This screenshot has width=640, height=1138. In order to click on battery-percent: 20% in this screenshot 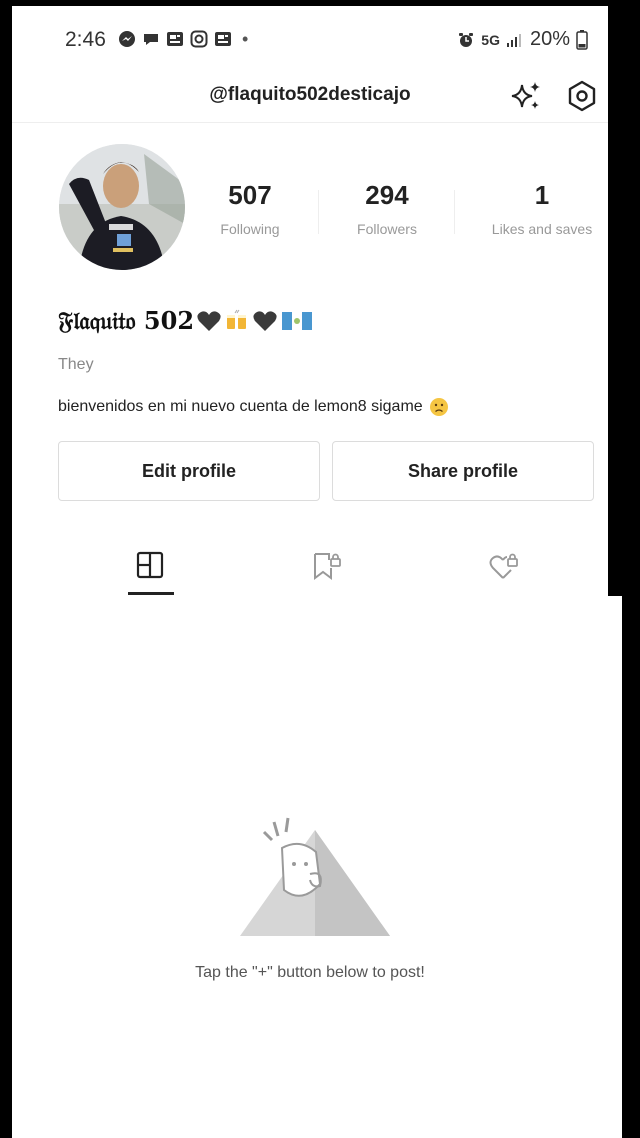, I will do `click(549, 39)`.